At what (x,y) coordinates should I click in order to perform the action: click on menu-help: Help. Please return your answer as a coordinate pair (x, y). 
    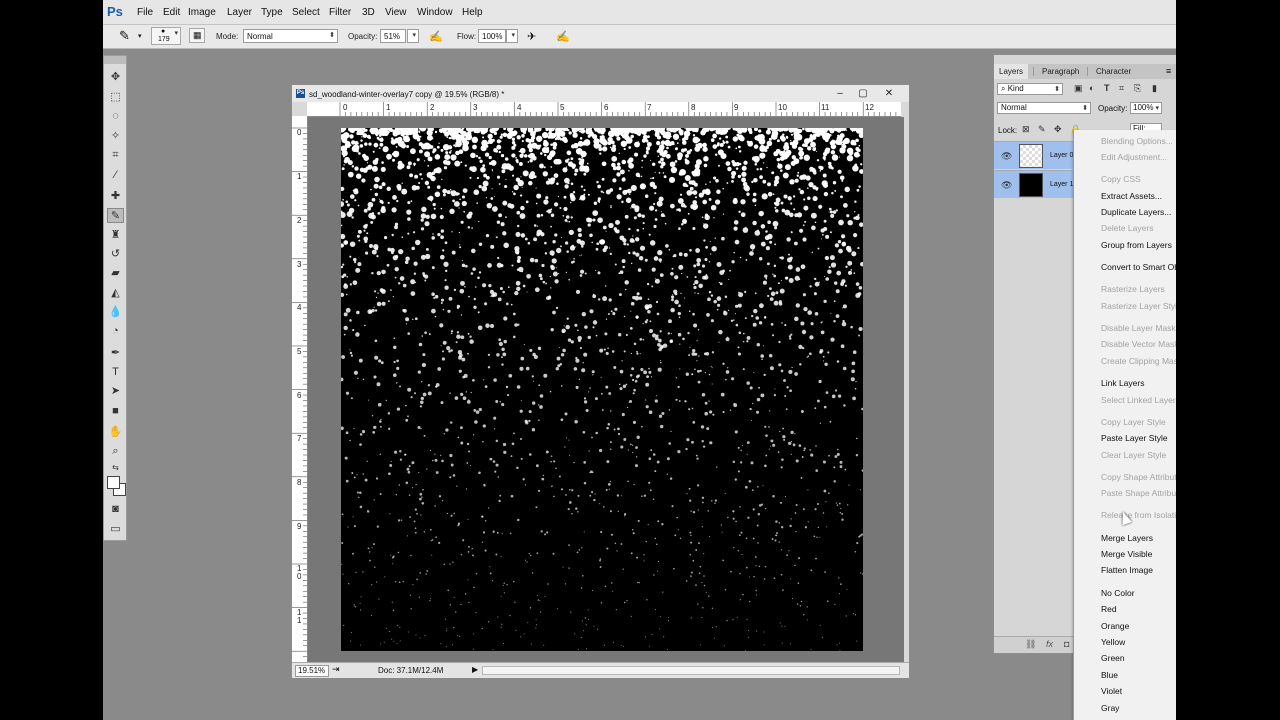
    Looking at the image, I should click on (472, 12).